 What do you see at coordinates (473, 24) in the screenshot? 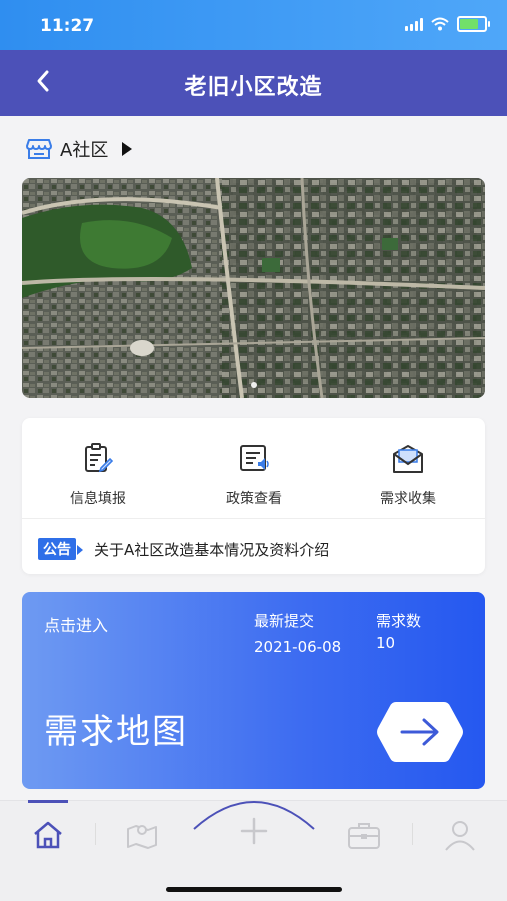
I see `battery-icon` at bounding box center [473, 24].